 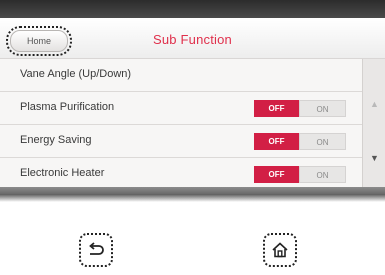 What do you see at coordinates (181, 75) in the screenshot?
I see `list-item-vane-angle: Vane Angle (Up/Down)` at bounding box center [181, 75].